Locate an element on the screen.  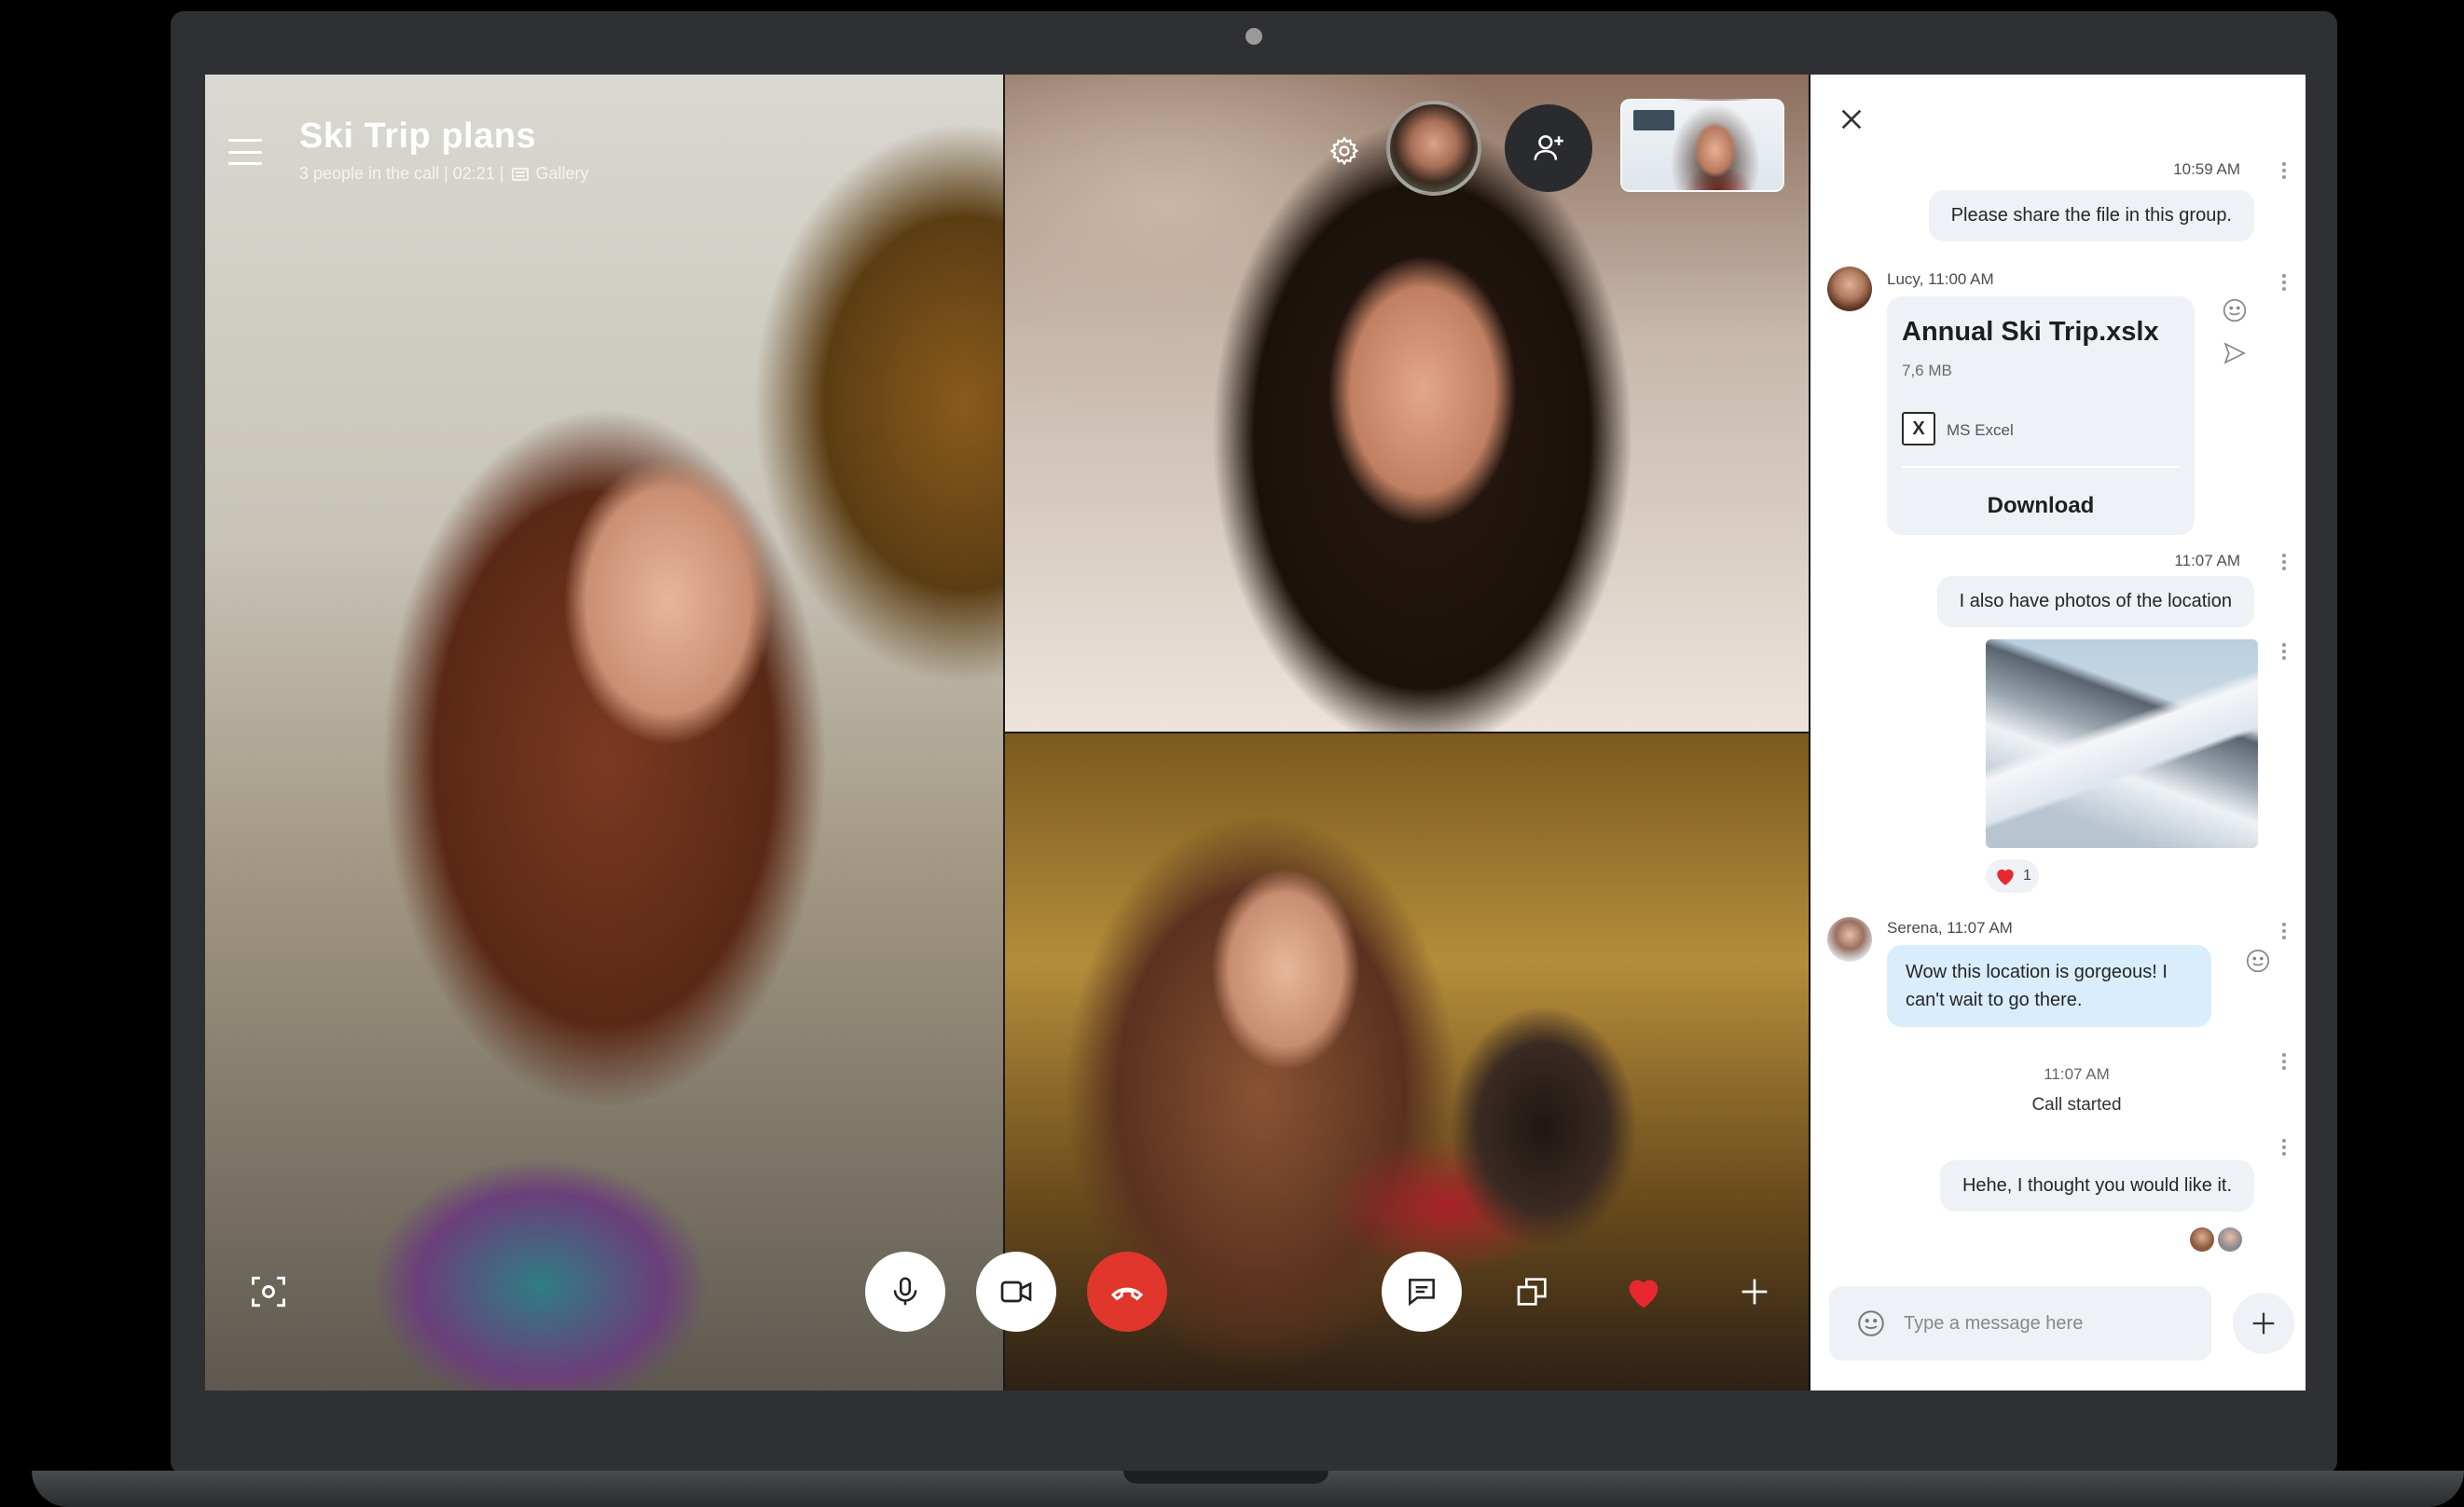
emoji-icon is located at coordinates (1871, 1323).